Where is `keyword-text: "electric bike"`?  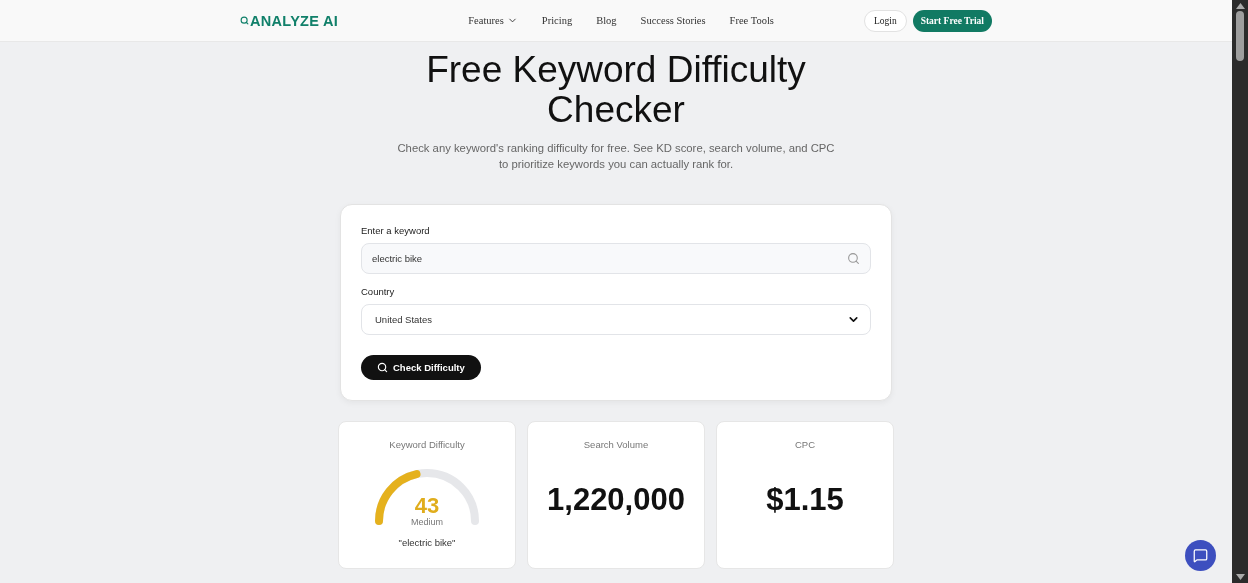 keyword-text: "electric bike" is located at coordinates (427, 542).